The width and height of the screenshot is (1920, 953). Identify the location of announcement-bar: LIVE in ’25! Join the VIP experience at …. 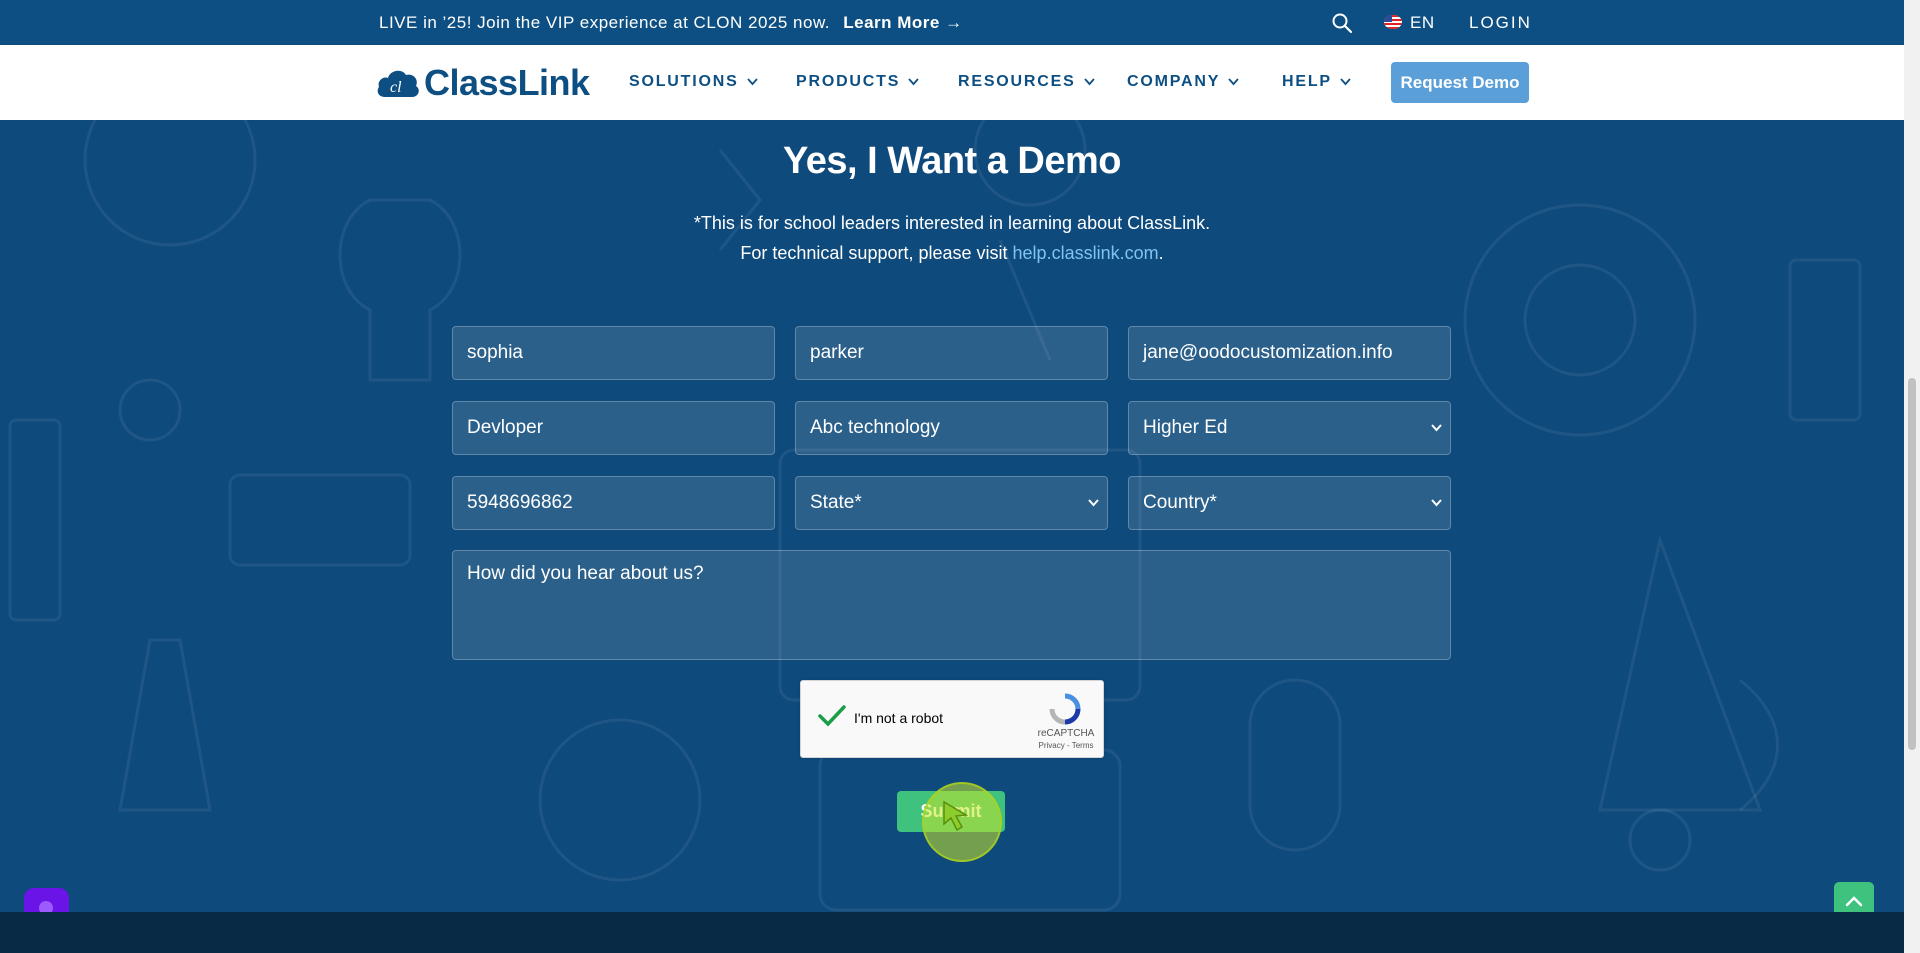
(952, 22).